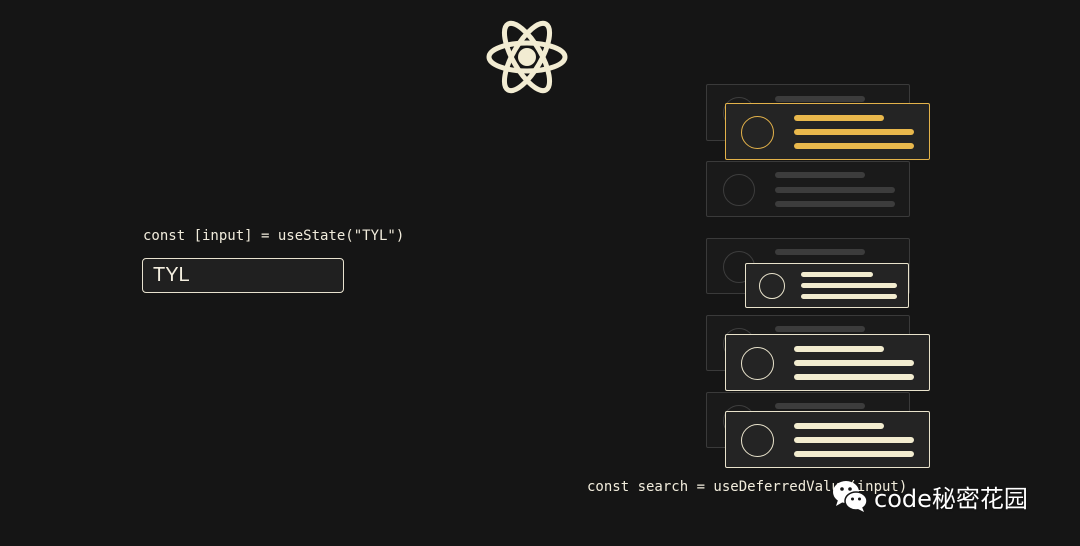 This screenshot has width=1080, height=546. I want to click on react-atom-icon, so click(527, 57).